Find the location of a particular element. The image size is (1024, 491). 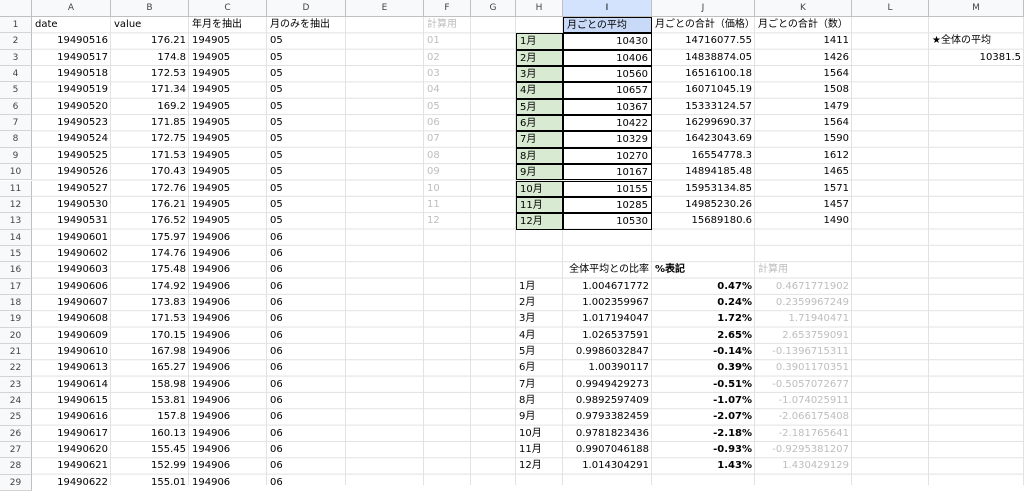

percent-cell: -0.14% is located at coordinates (703, 352).